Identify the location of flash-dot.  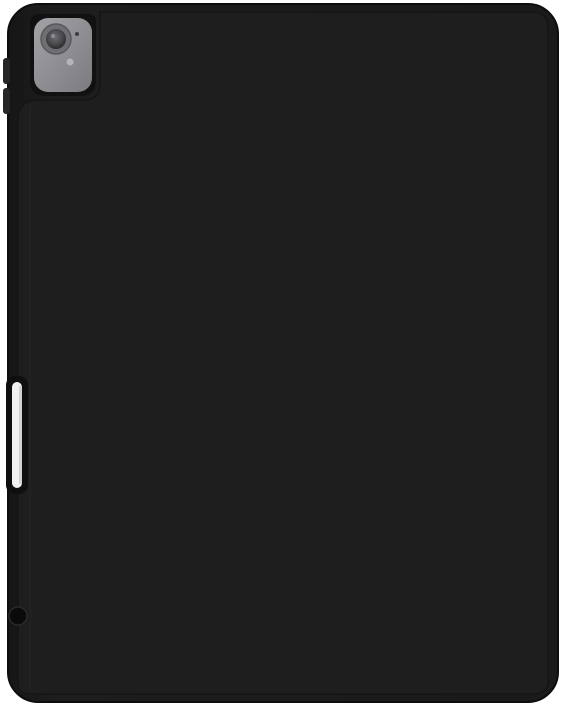
(70, 62).